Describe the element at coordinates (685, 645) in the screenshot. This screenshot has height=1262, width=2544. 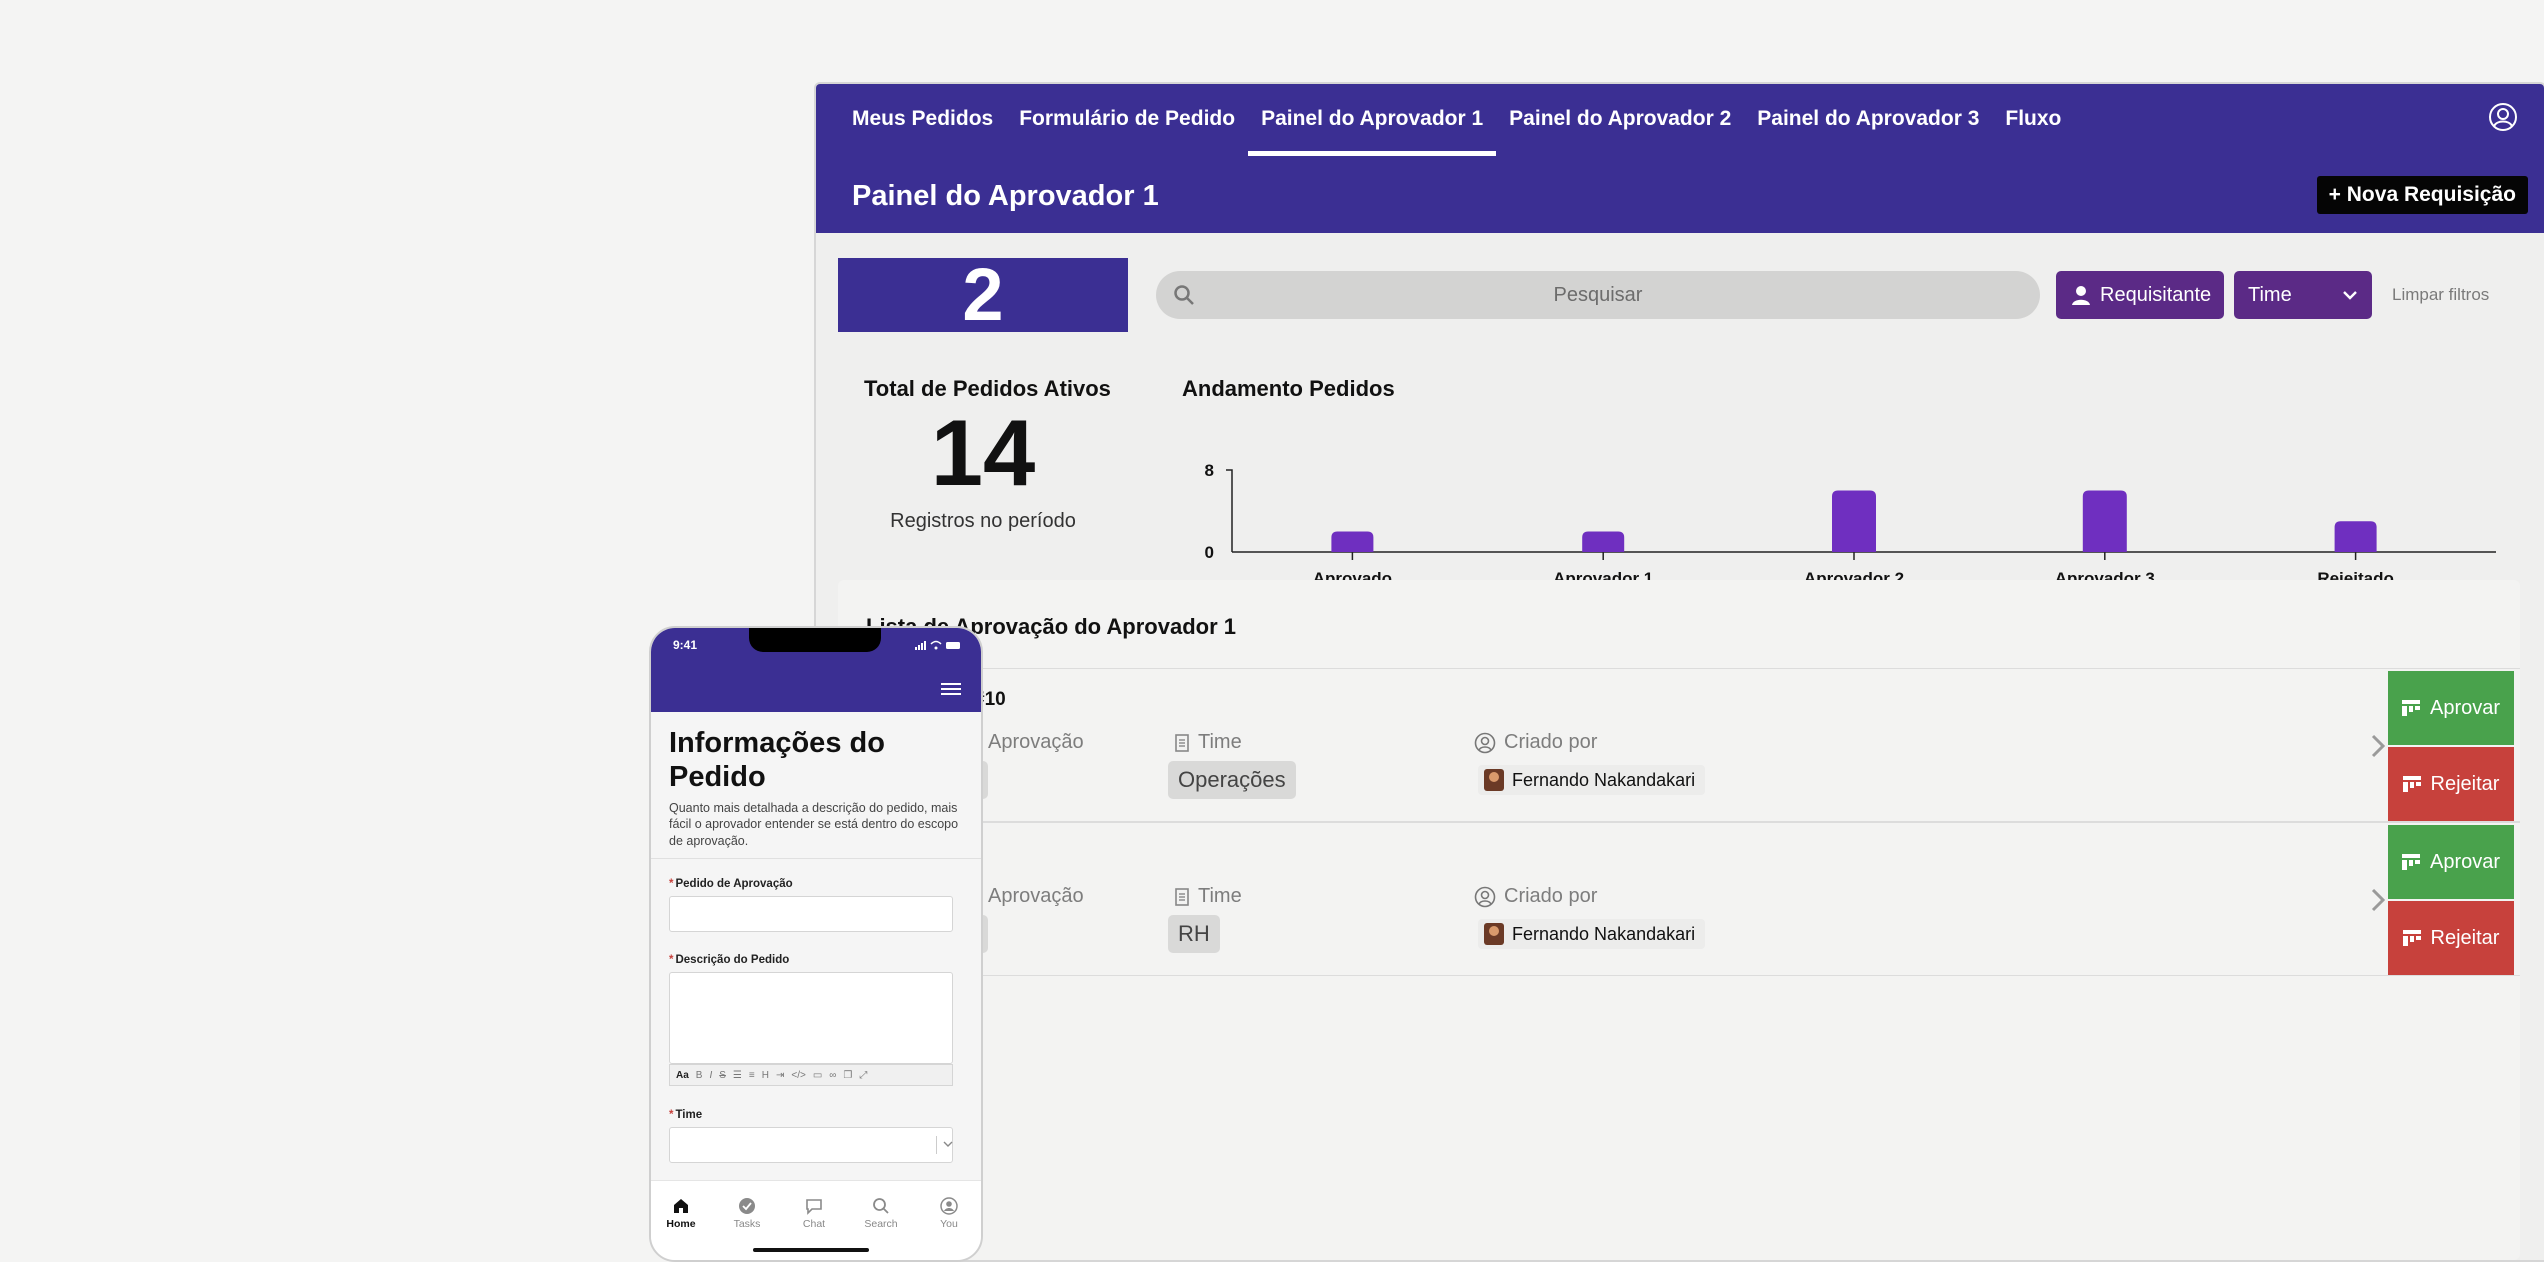
I see `status-time: 9:41` at that location.